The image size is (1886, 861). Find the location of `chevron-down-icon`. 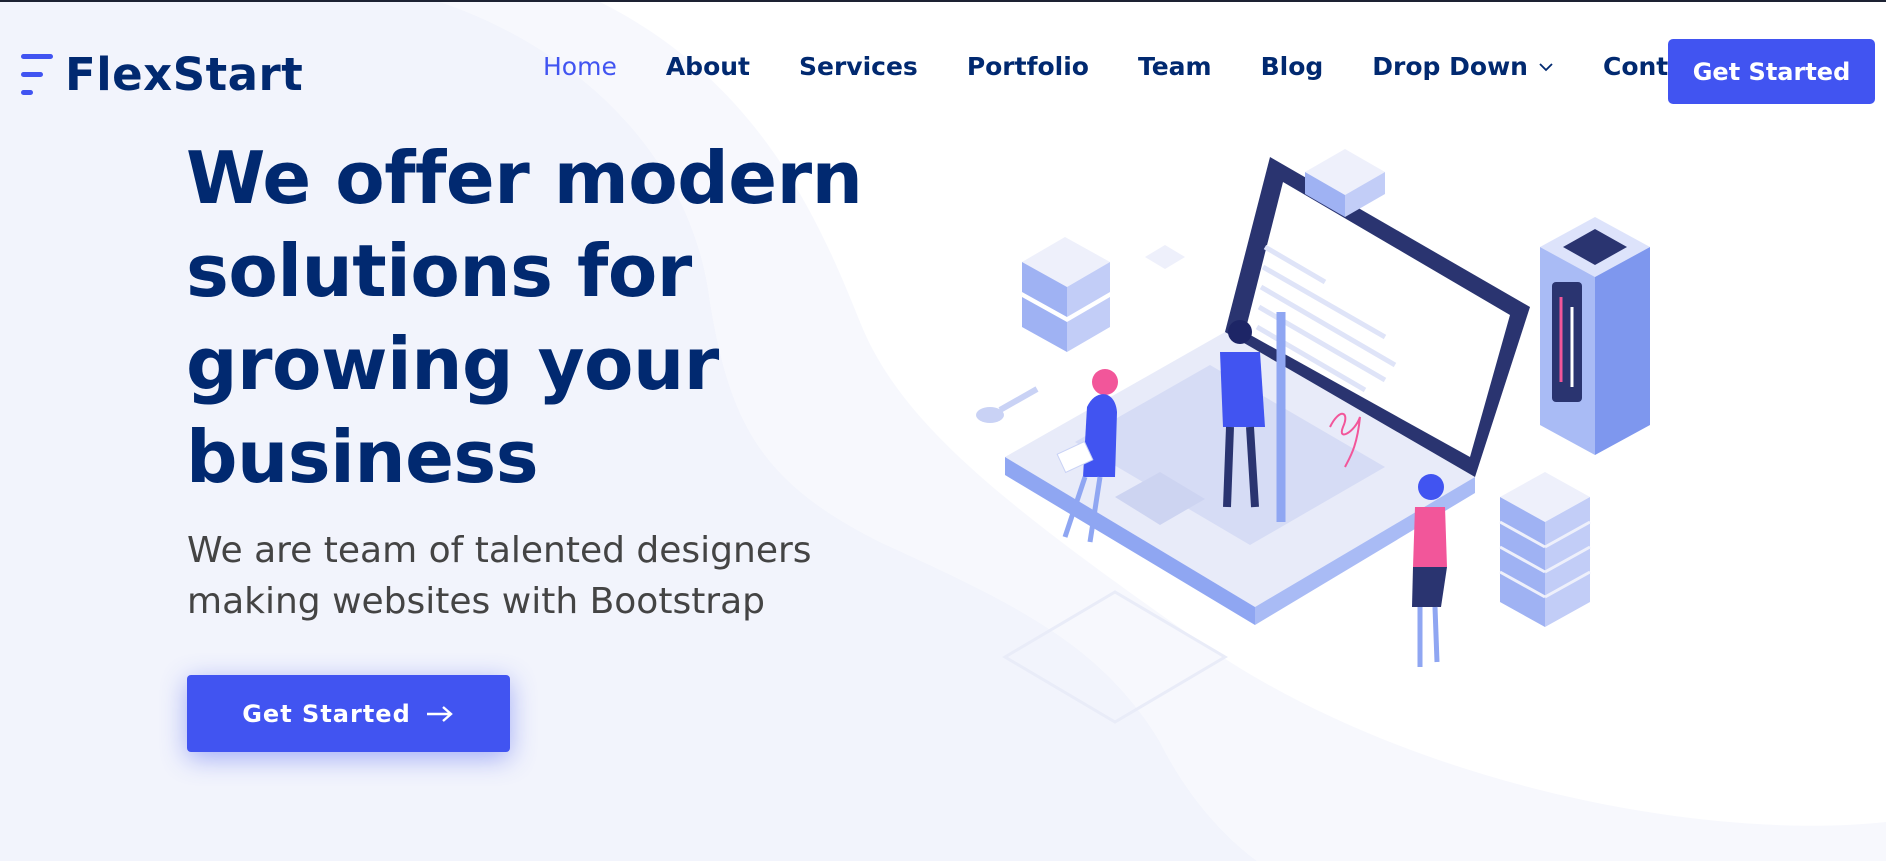

chevron-down-icon is located at coordinates (1546, 66).